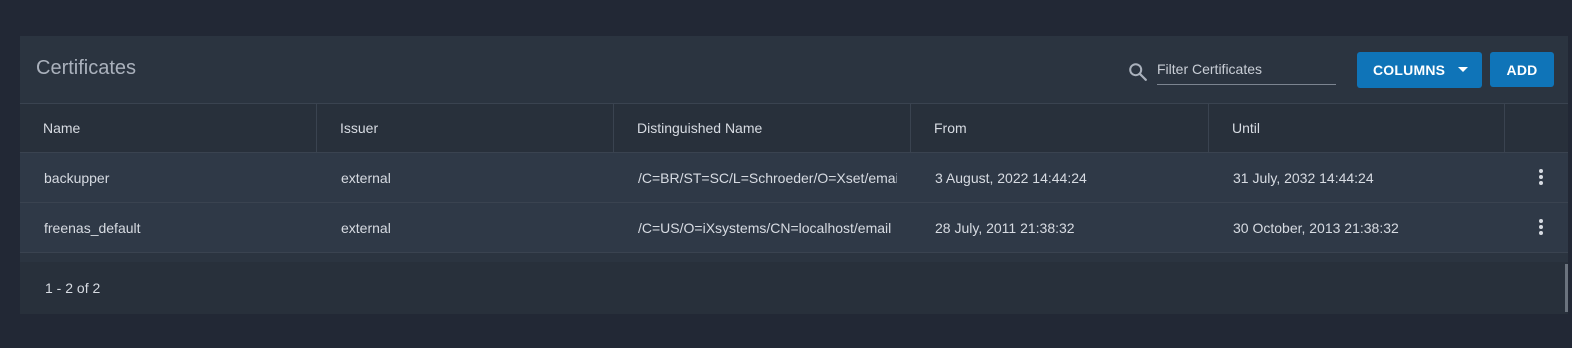 The height and width of the screenshot is (348, 1572). What do you see at coordinates (73, 288) in the screenshot?
I see `pagination-range: 1 - 2 of 2` at bounding box center [73, 288].